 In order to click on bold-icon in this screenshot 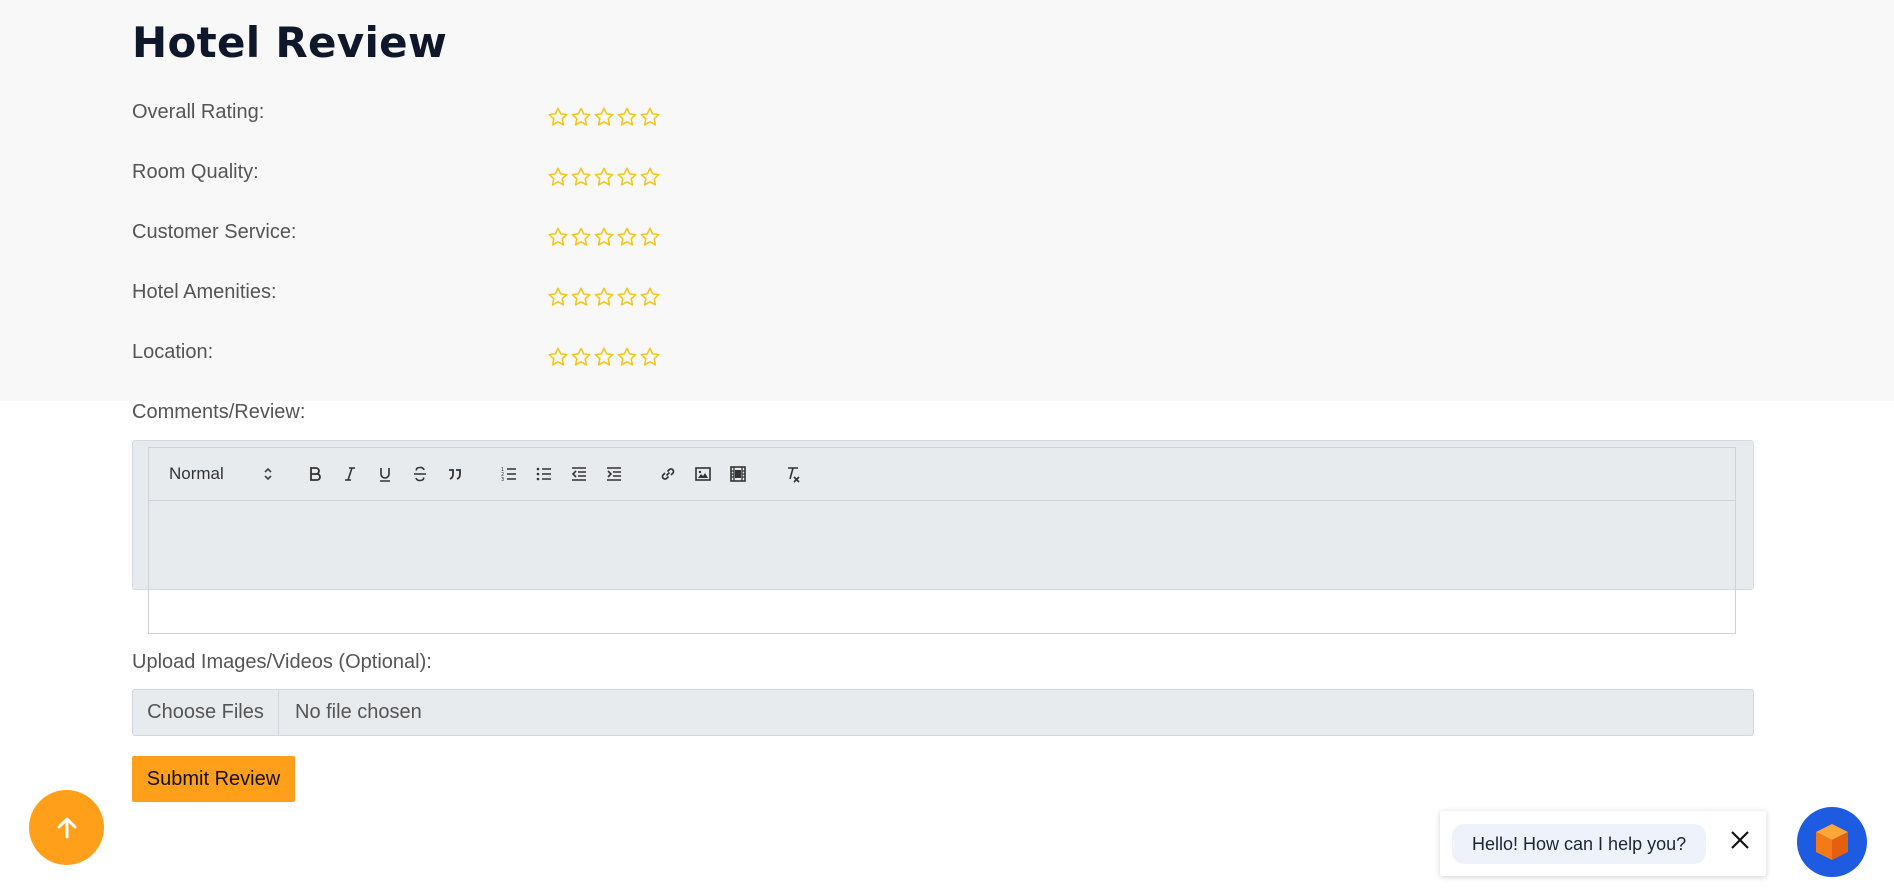, I will do `click(315, 474)`.